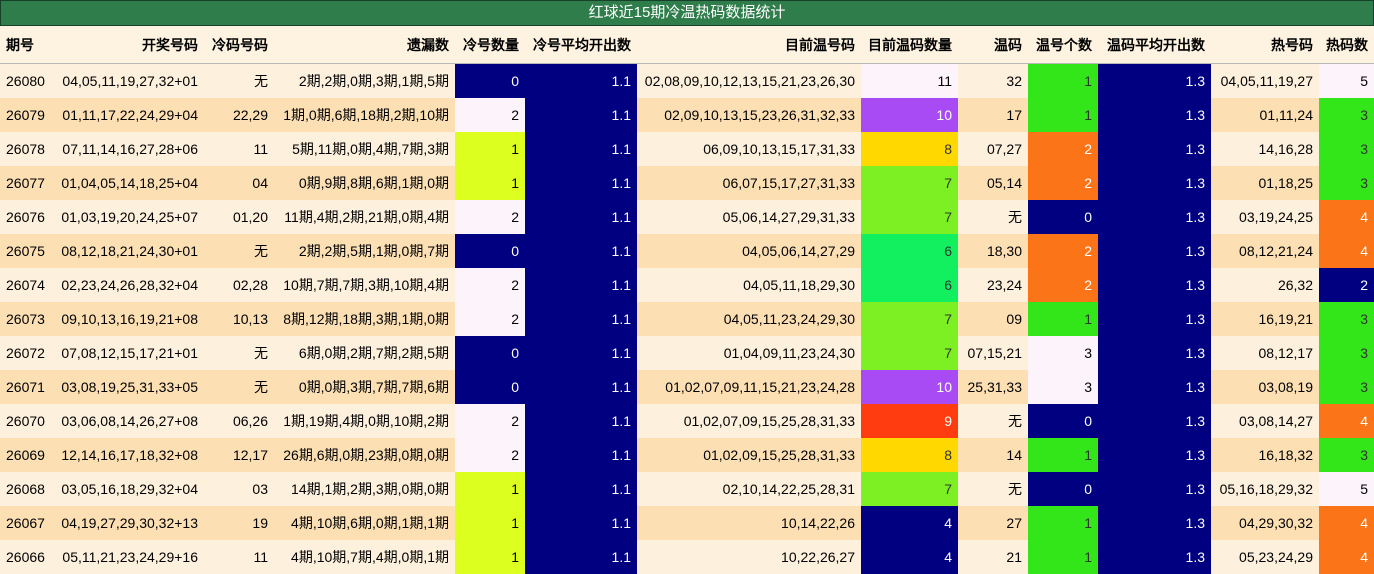 This screenshot has height=574, width=1374. What do you see at coordinates (993, 115) in the screenshot?
I see `cell-warm-numbers: 17` at bounding box center [993, 115].